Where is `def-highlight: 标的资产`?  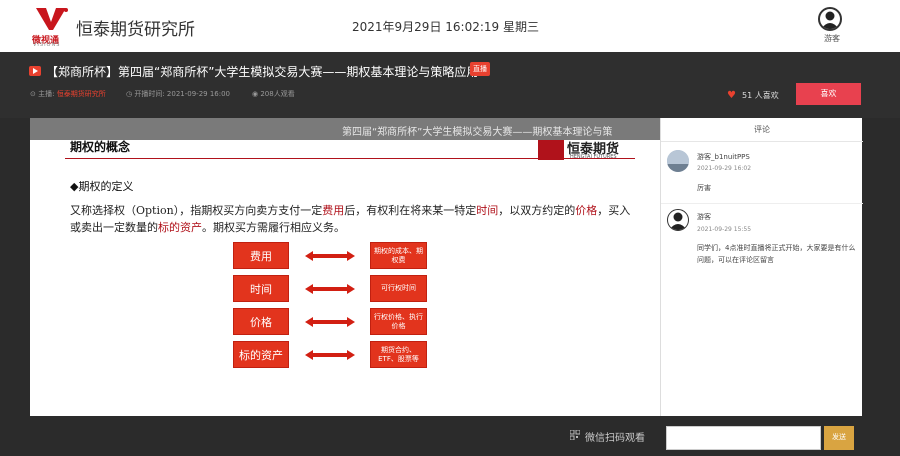
def-highlight: 标的资产 is located at coordinates (180, 227).